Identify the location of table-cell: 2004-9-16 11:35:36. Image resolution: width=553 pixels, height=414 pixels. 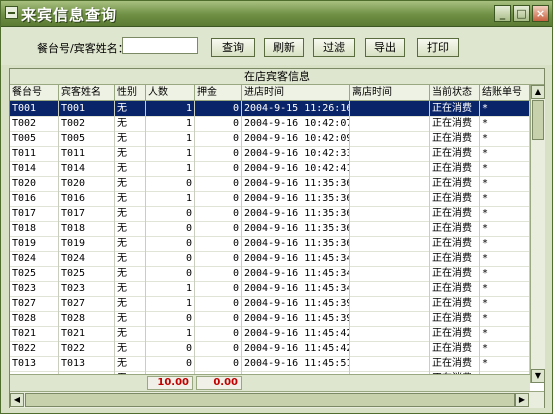
(297, 198).